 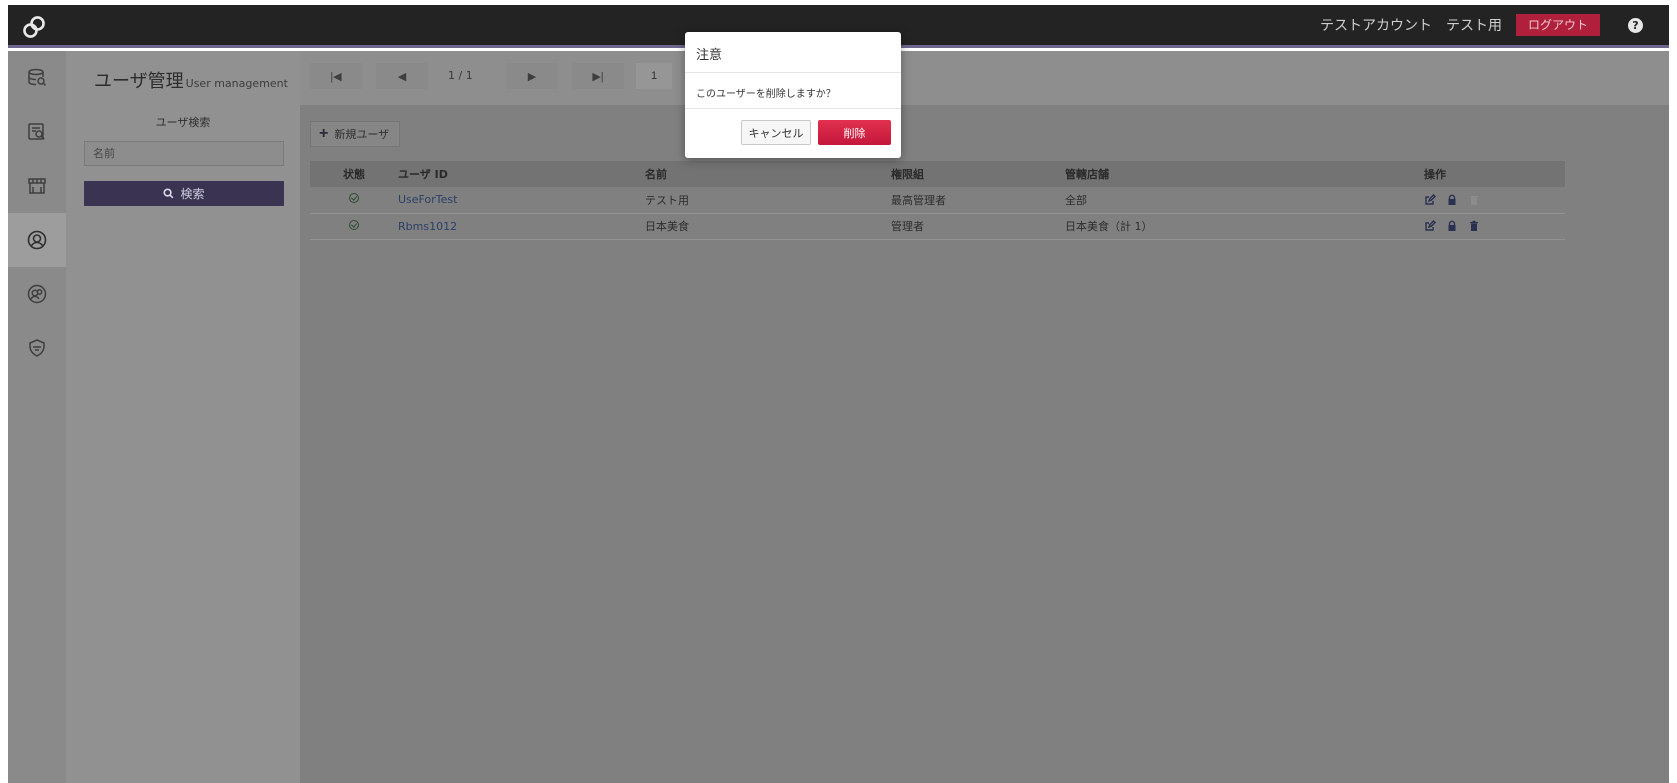 What do you see at coordinates (521, 226) in the screenshot?
I see `user-id-cell: Rbms1012` at bounding box center [521, 226].